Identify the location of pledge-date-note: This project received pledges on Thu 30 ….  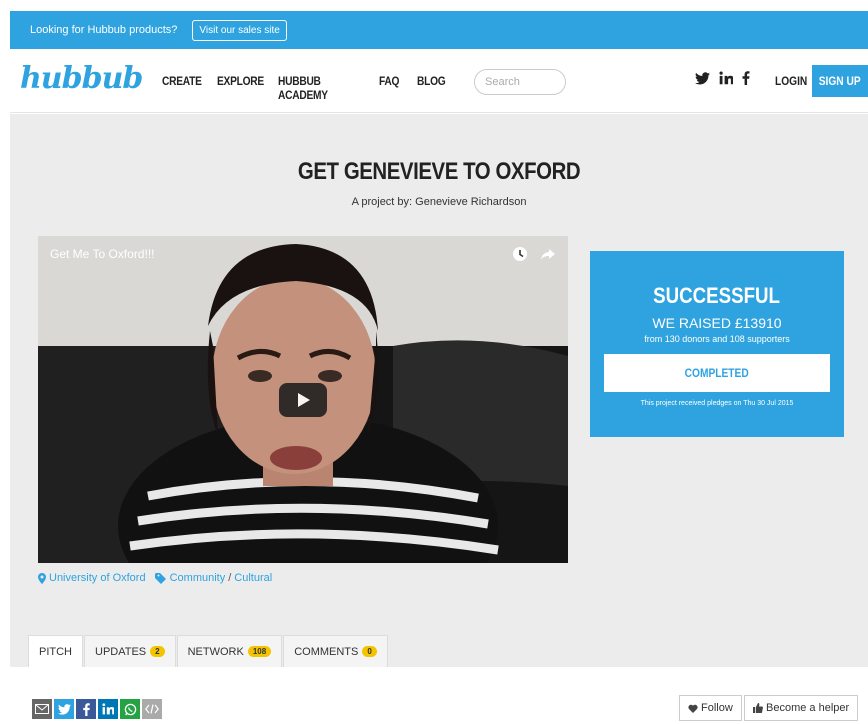
(717, 403).